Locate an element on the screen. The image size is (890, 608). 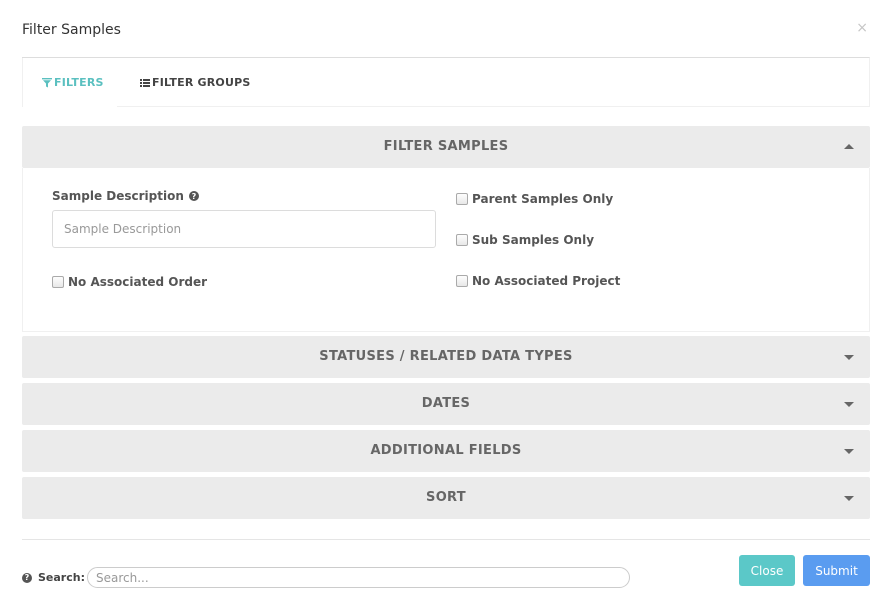
panel-title: FILTER SAMPLES is located at coordinates (446, 146).